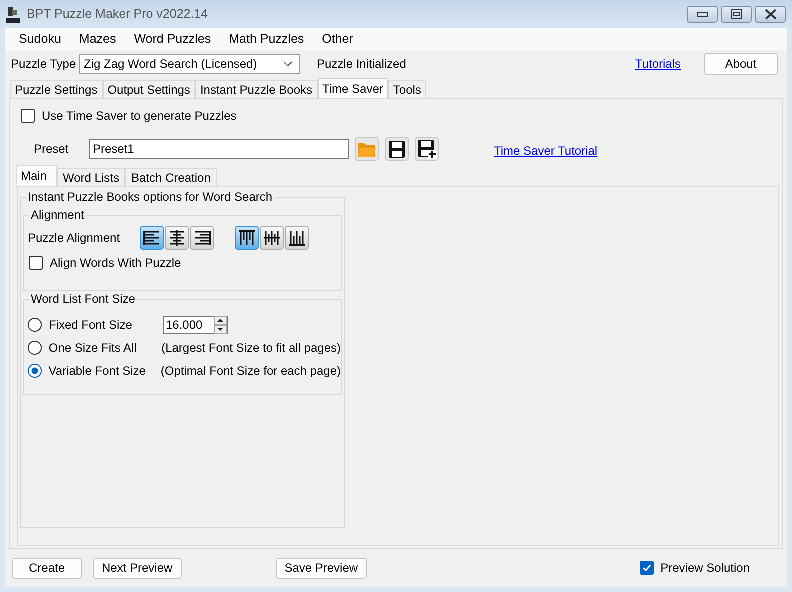 Image resolution: width=792 pixels, height=592 pixels. I want to click on window-title: BPT Puzzle Maker Pro v2022.14, so click(117, 14).